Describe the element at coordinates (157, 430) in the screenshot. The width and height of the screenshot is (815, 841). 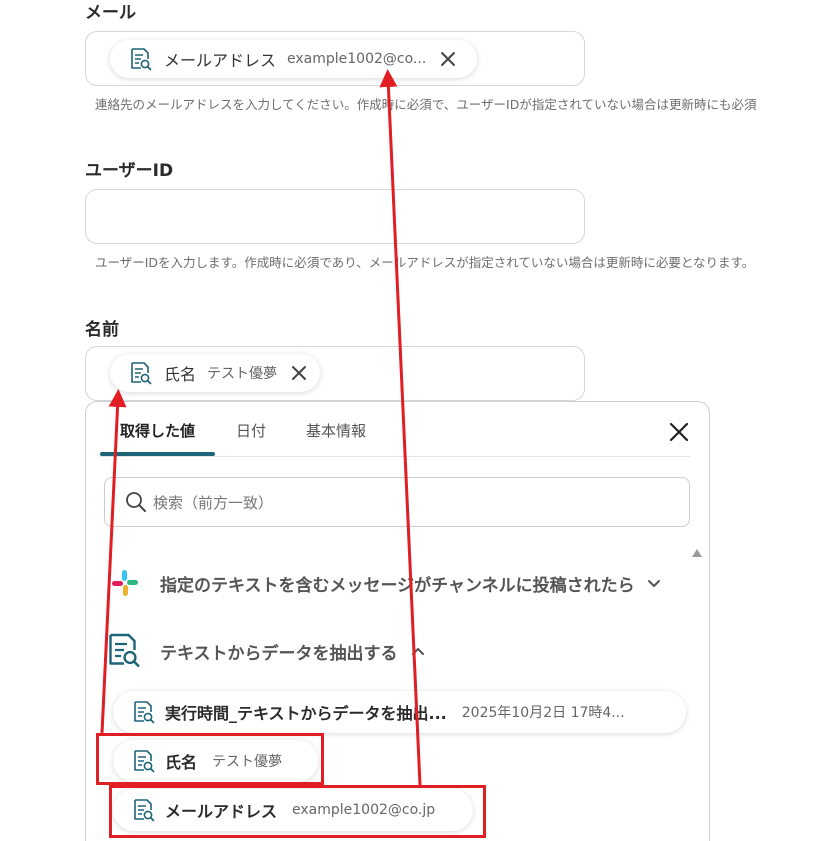
I see `tab-acquired-values: 取得した値` at that location.